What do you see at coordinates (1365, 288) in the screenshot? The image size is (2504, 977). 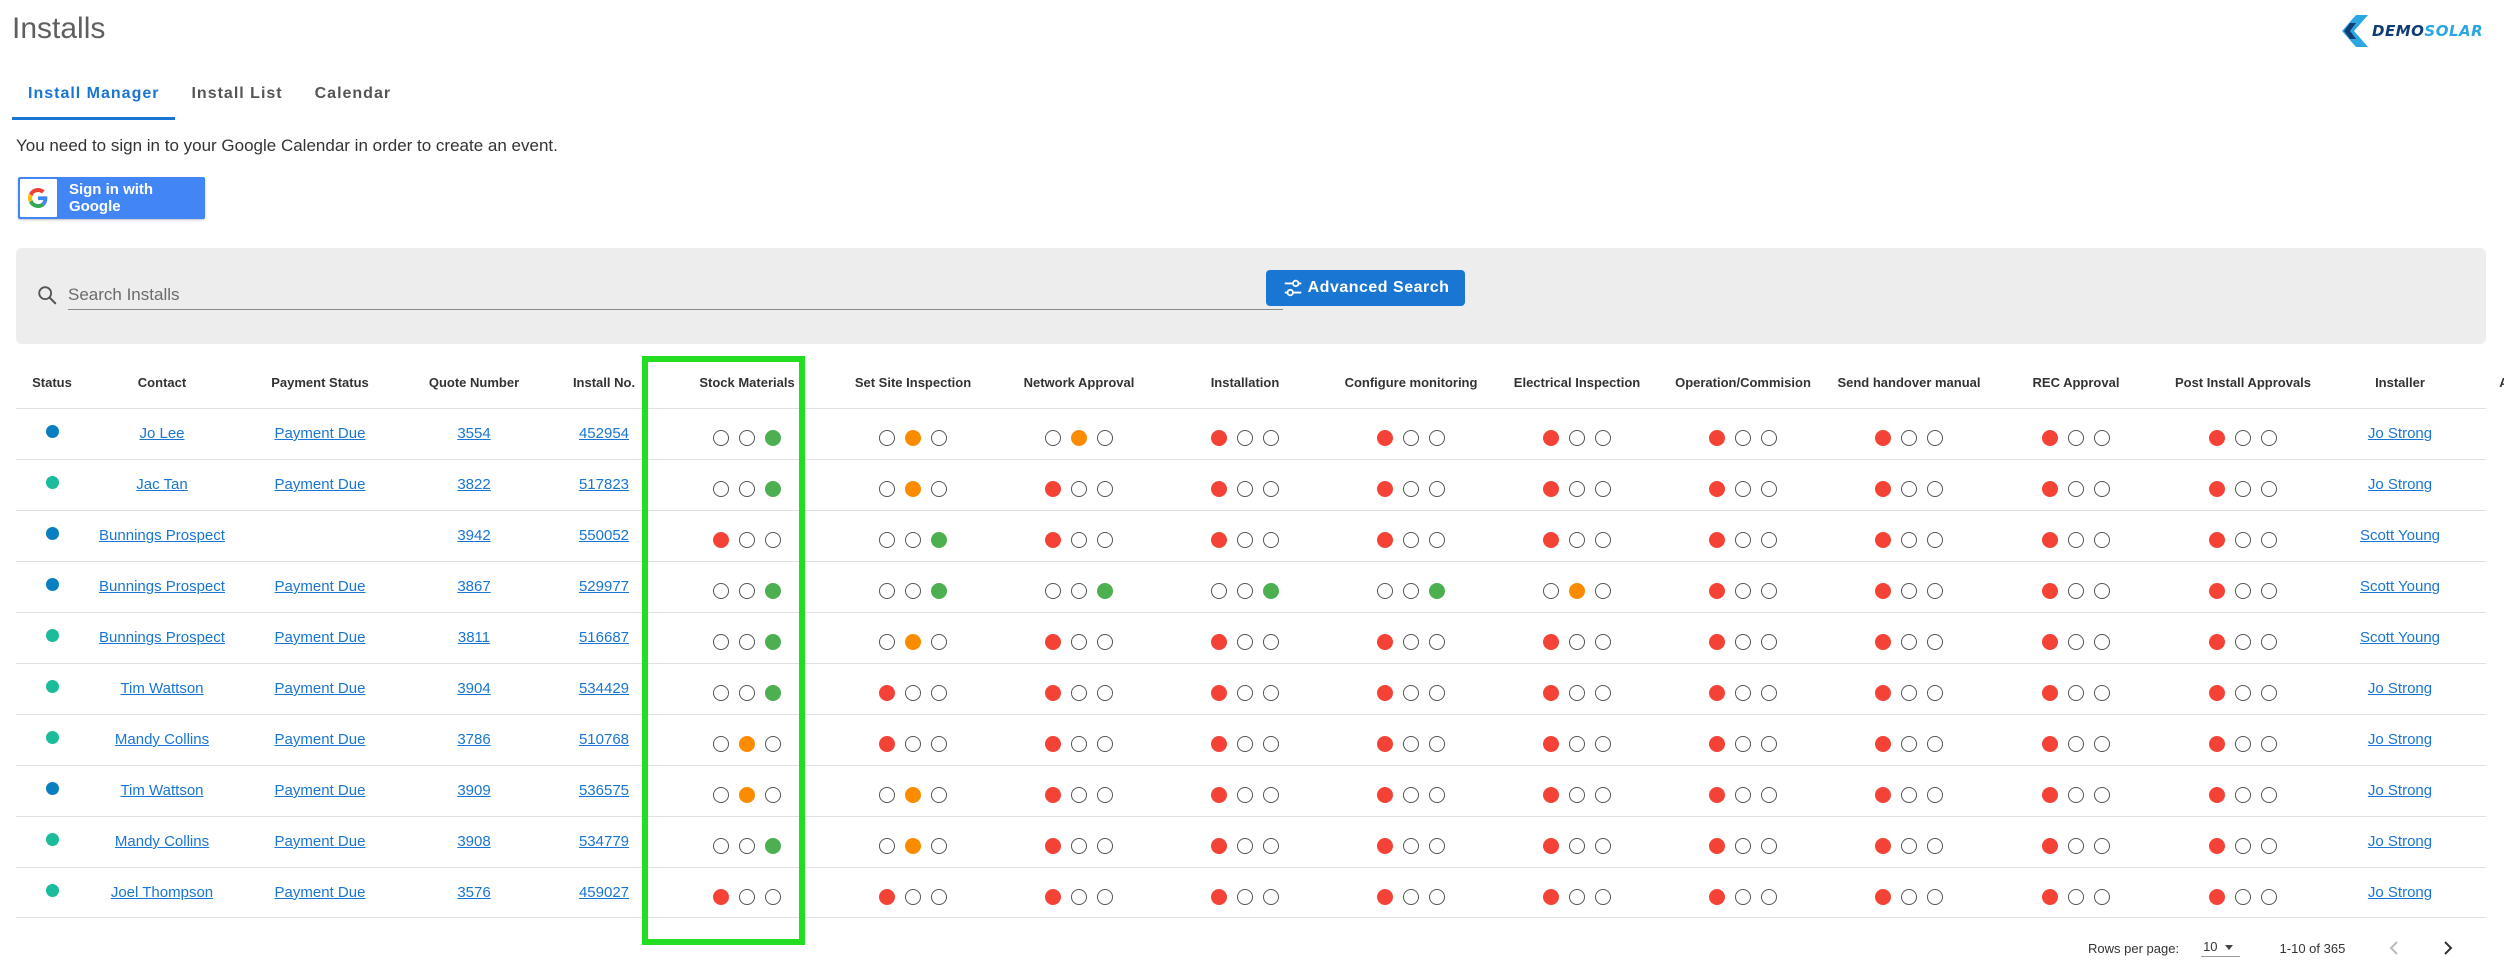 I see `advanced-search-button: Advanced Search` at bounding box center [1365, 288].